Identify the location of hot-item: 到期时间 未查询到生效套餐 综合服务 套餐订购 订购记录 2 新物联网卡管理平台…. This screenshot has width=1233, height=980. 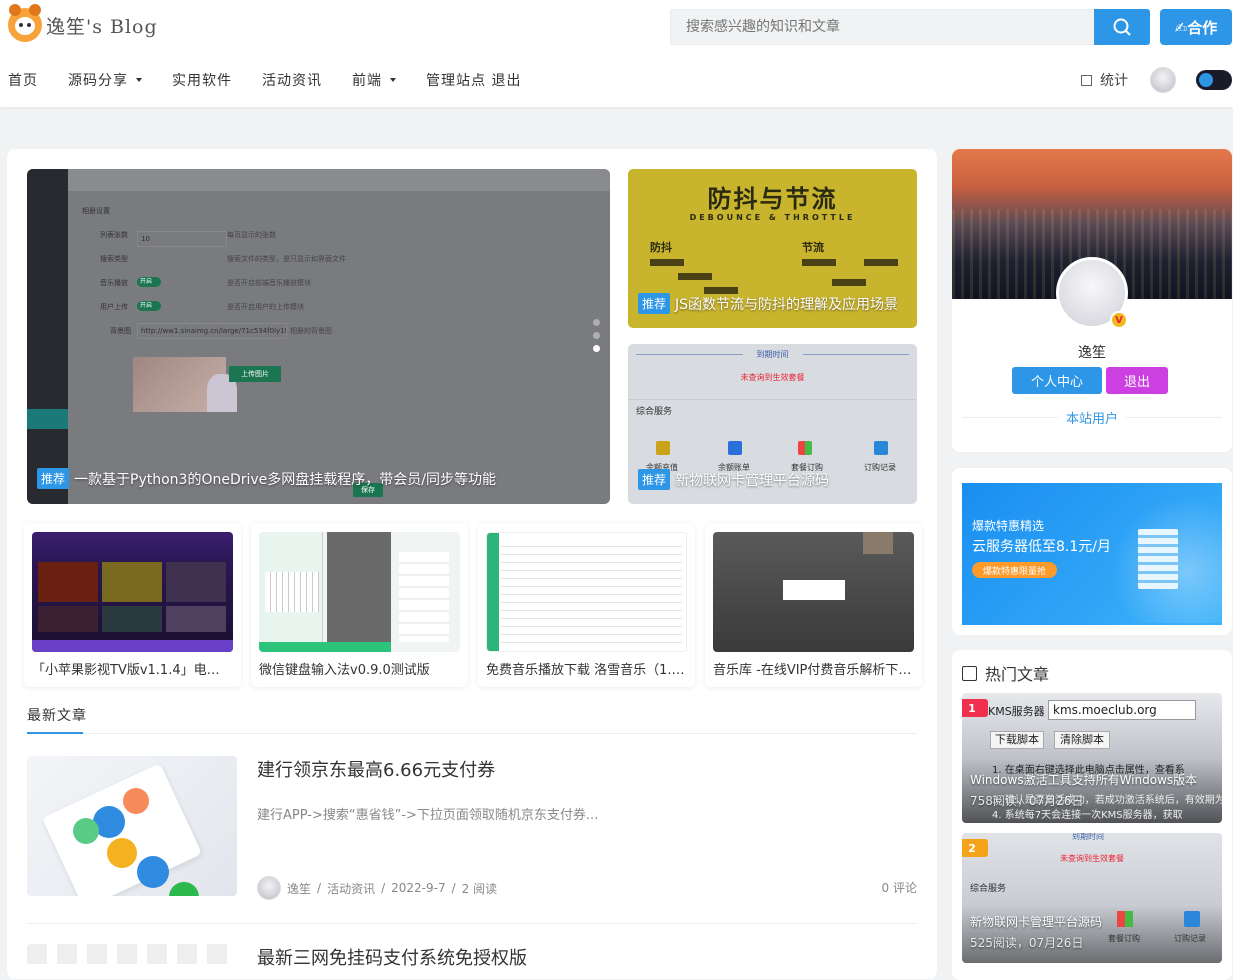
(1092, 898).